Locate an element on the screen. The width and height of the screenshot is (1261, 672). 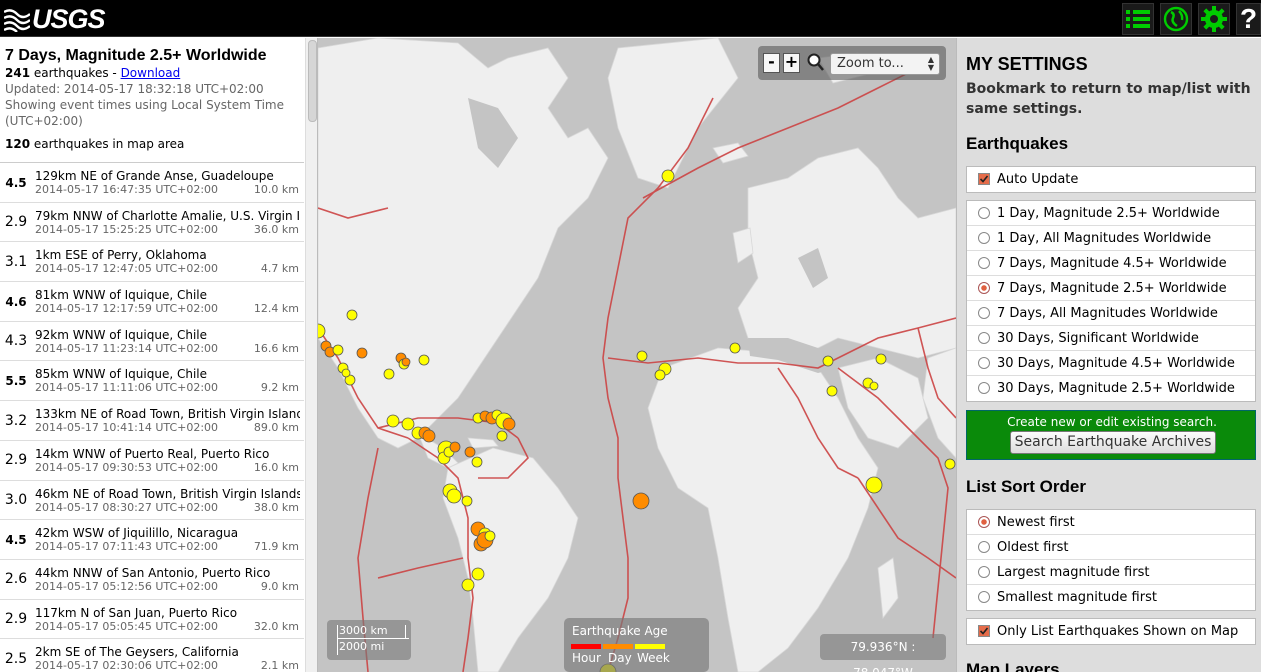
sort-option: Largest magnitude first is located at coordinates (1111, 572).